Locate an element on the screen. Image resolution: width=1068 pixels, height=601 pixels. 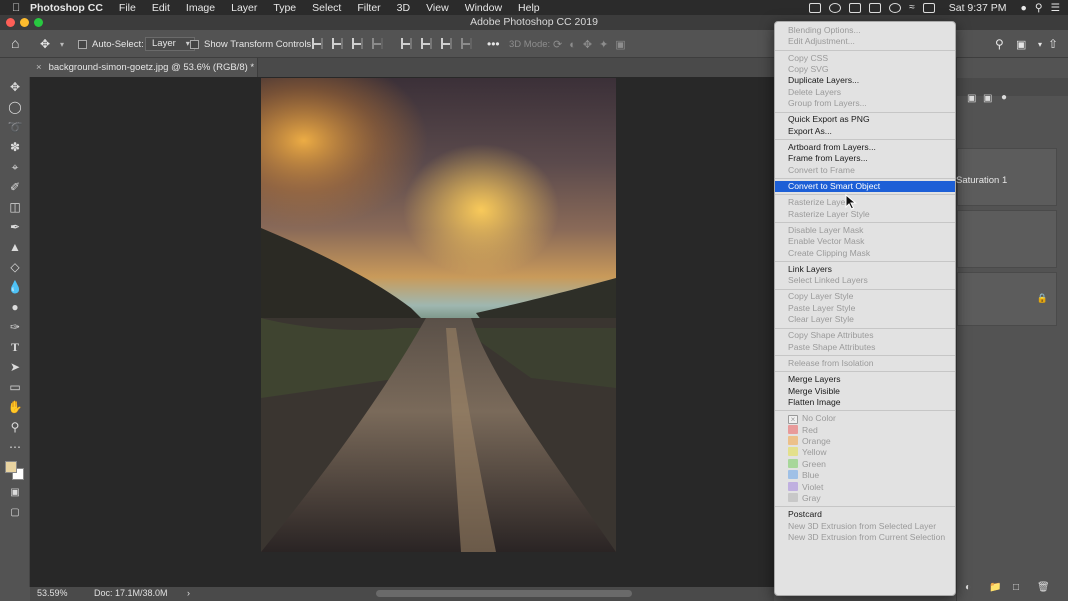
menu-item-yellow: Yellow is located at coordinates (865, 452).